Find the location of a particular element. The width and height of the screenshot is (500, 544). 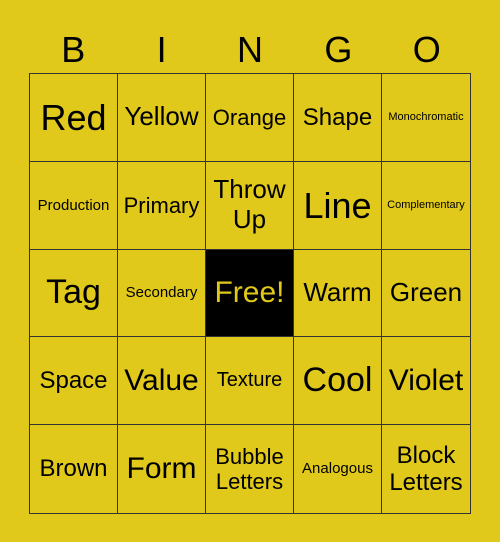

bingo-cell: Yellow is located at coordinates (162, 118).